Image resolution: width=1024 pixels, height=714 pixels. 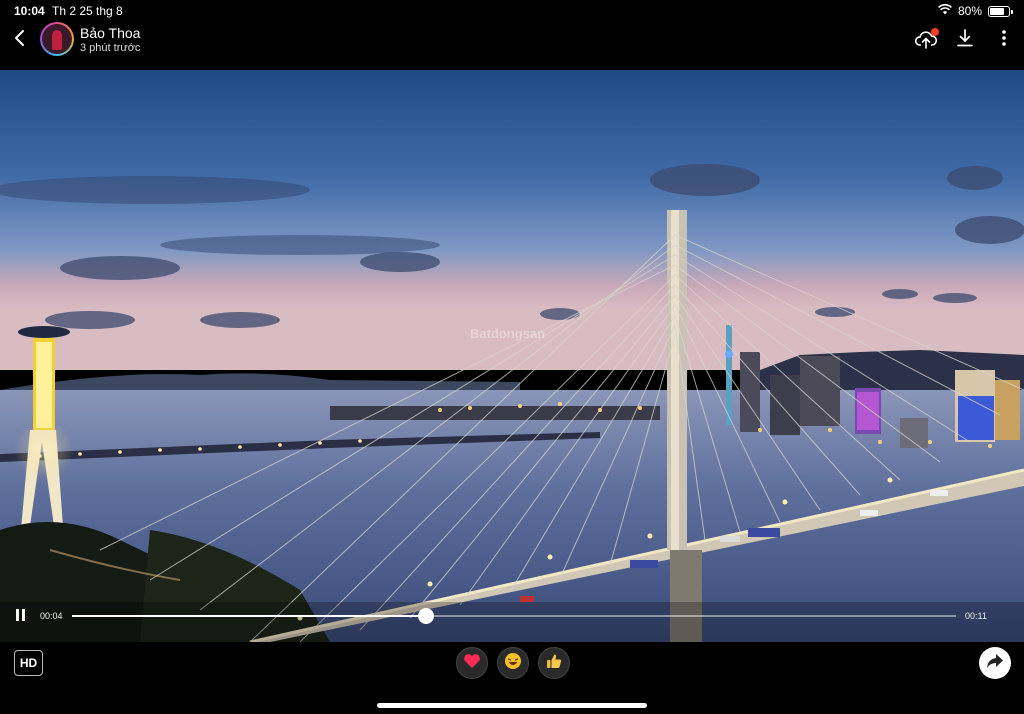 I want to click on heart-reaction-button, so click(x=472, y=663).